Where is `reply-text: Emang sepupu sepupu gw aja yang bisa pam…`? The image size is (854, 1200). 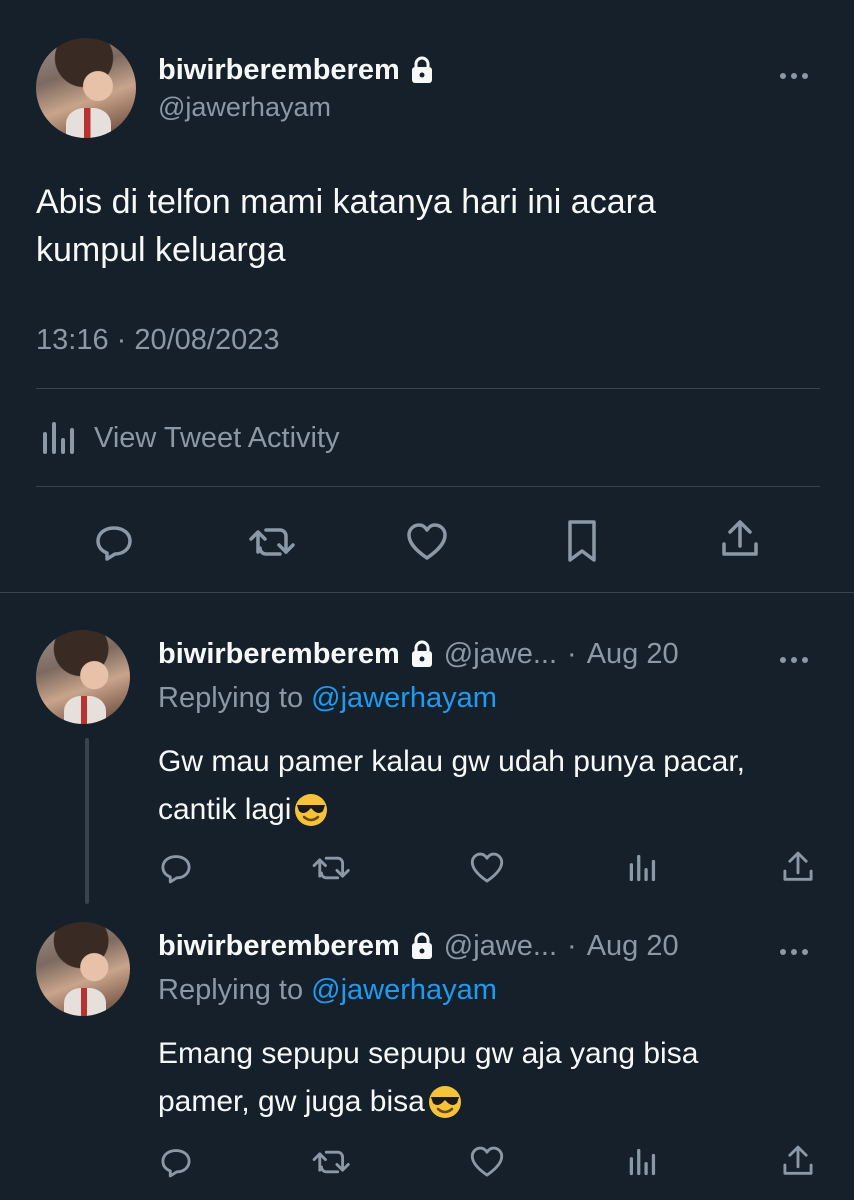
reply-text: Emang sepupu sepupu gw aja yang bisa pam… is located at coordinates (428, 1078).